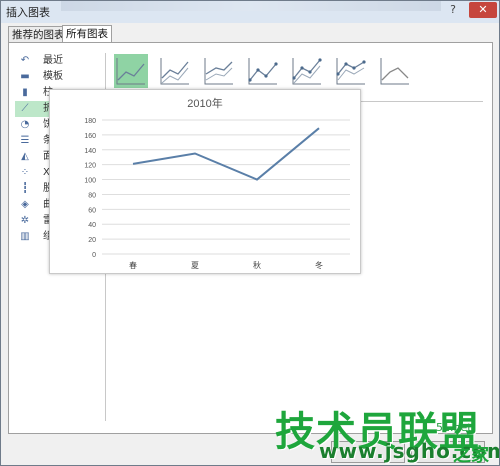  What do you see at coordinates (195, 265) in the screenshot?
I see `x-tick-label: 夏` at bounding box center [195, 265].